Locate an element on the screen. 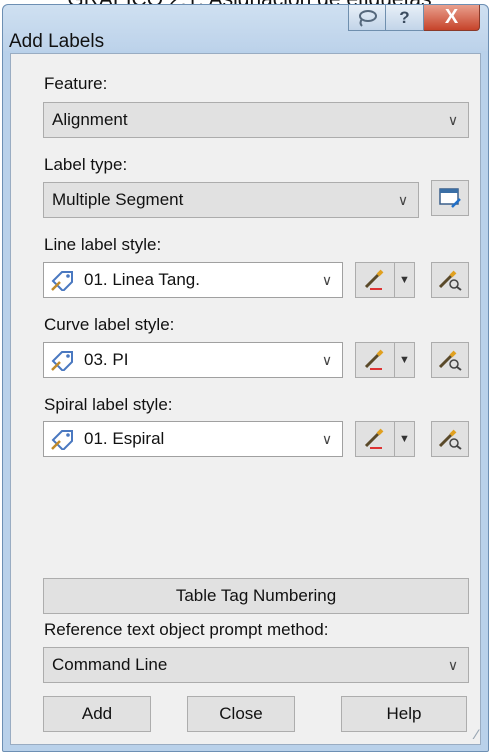  spiral-style-dropdown: 01. Espiral ∨ is located at coordinates (193, 439).